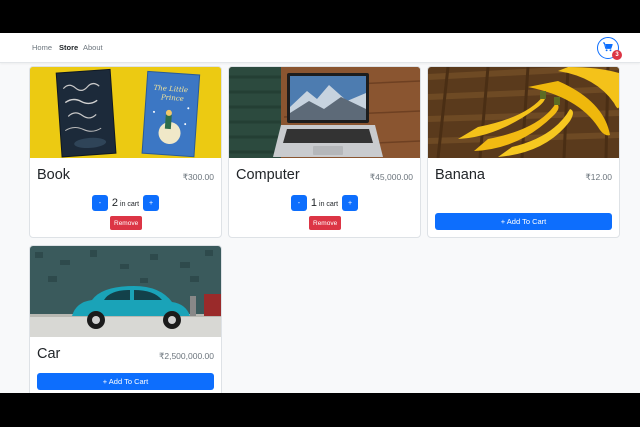 Image resolution: width=640 pixels, height=427 pixels. What do you see at coordinates (125, 112) in the screenshot?
I see `book-image: The Little Prince` at bounding box center [125, 112].